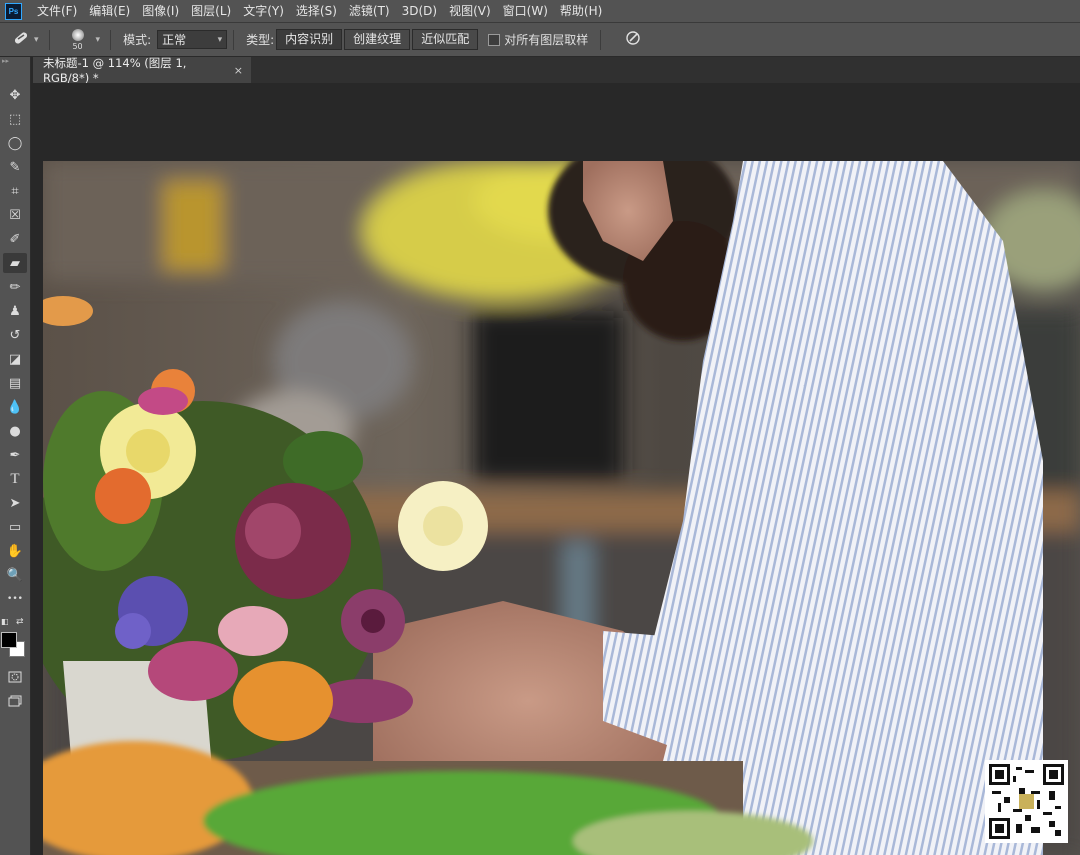 This screenshot has height=855, width=1080. I want to click on move-tool-icon: ✥, so click(15, 95).